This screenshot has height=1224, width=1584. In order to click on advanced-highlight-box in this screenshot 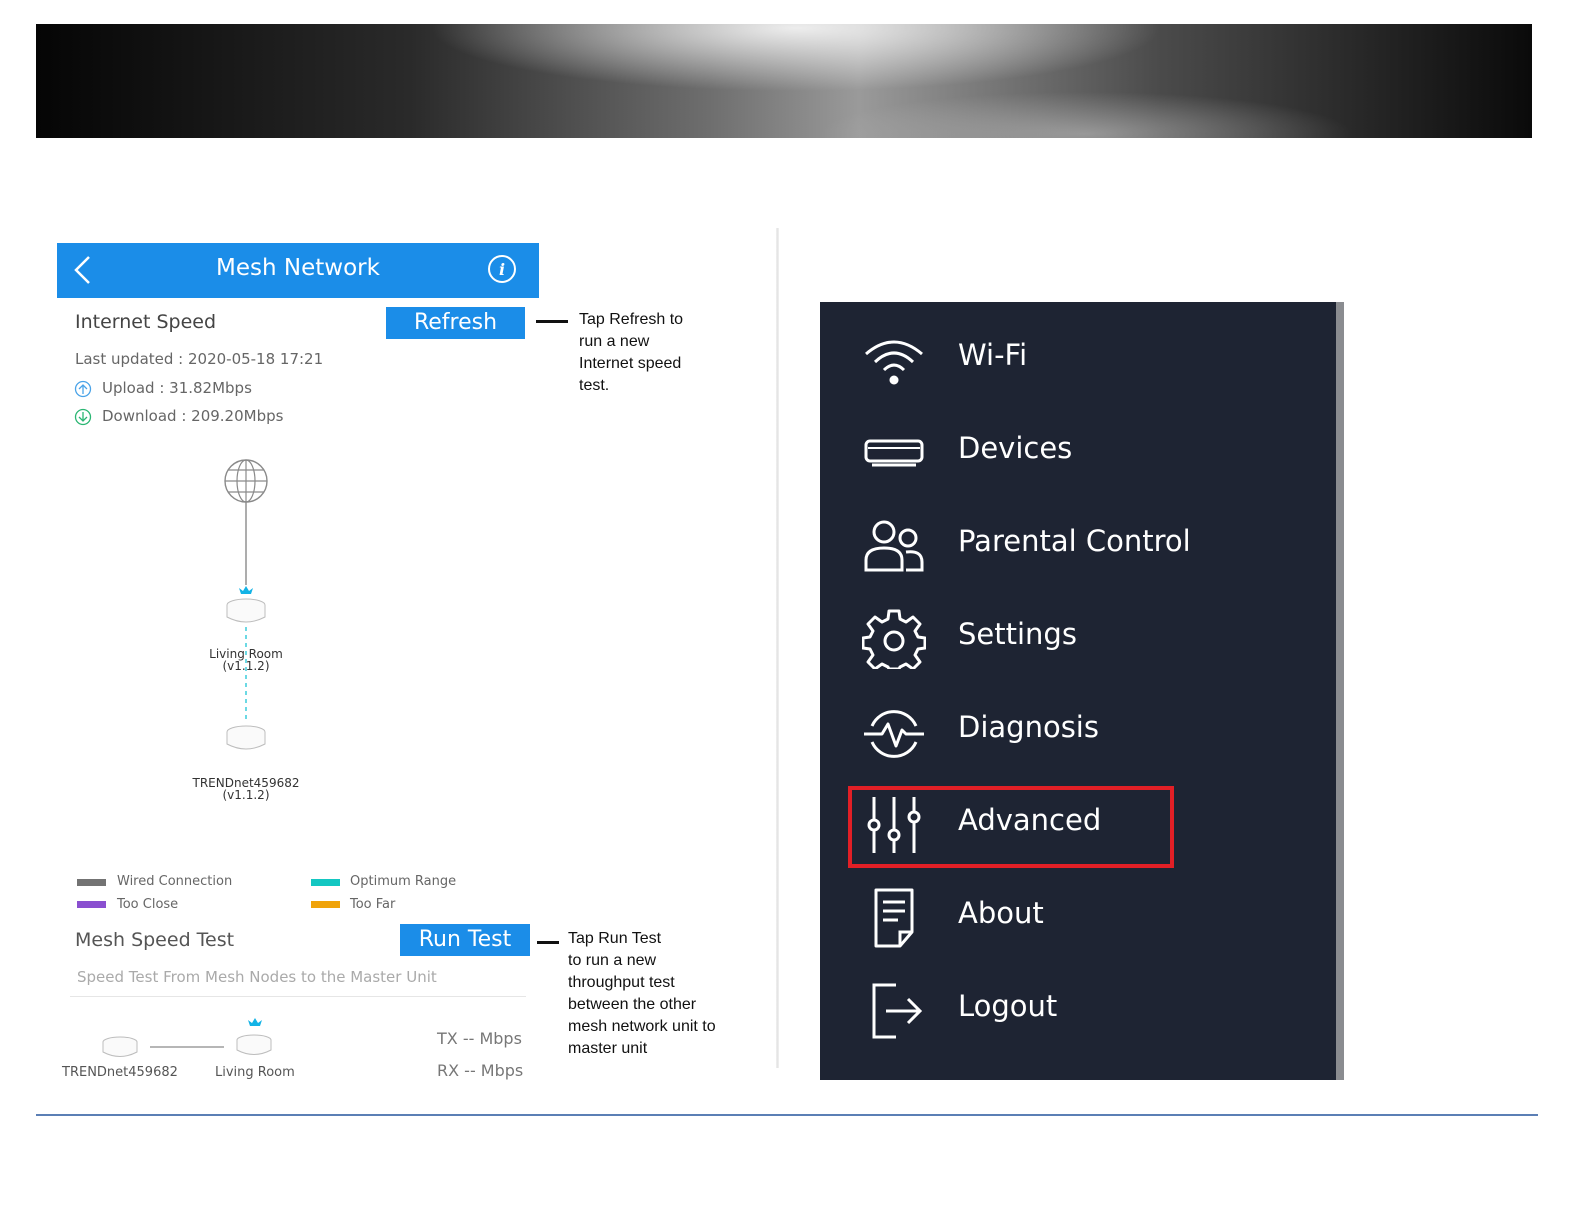, I will do `click(1011, 827)`.